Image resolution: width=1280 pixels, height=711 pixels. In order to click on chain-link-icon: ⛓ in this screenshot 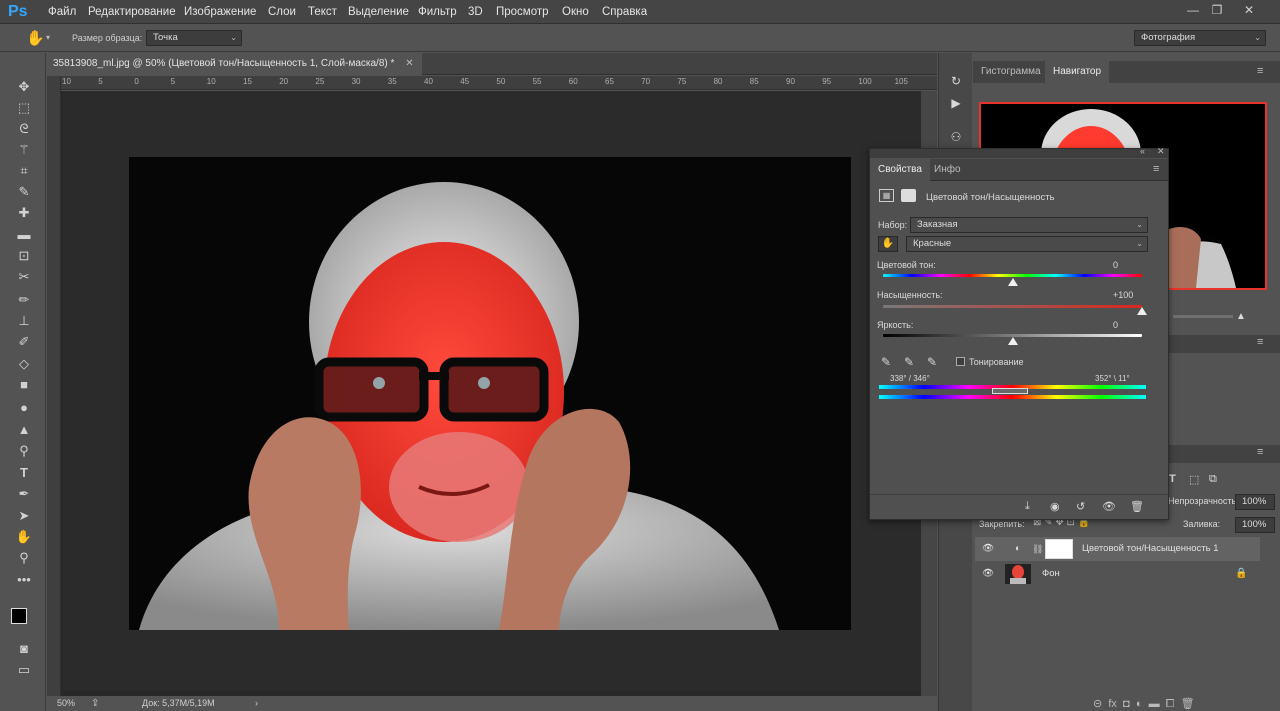, I will do `click(1037, 549)`.